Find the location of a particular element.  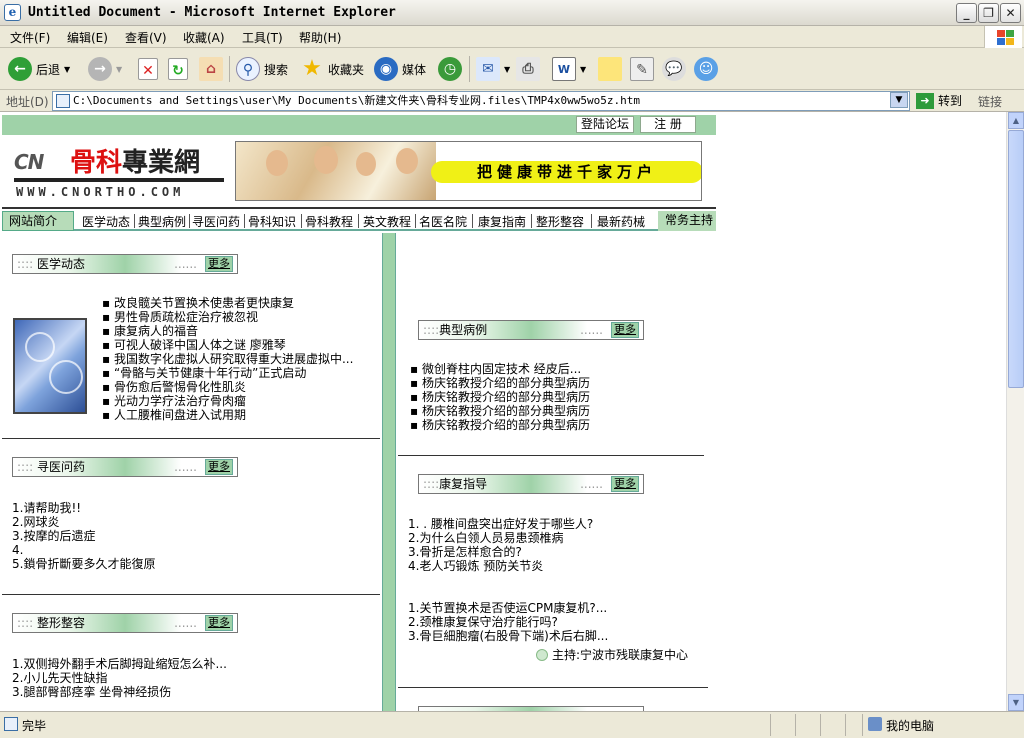

nav-item: 骨科知识 is located at coordinates (272, 221).